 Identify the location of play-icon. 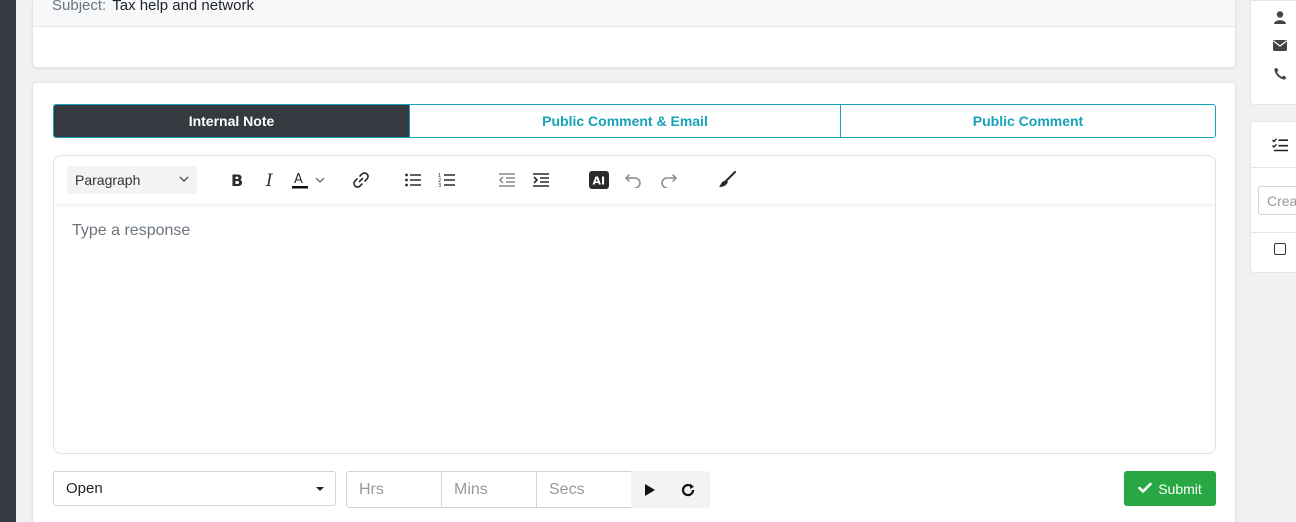
(650, 489).